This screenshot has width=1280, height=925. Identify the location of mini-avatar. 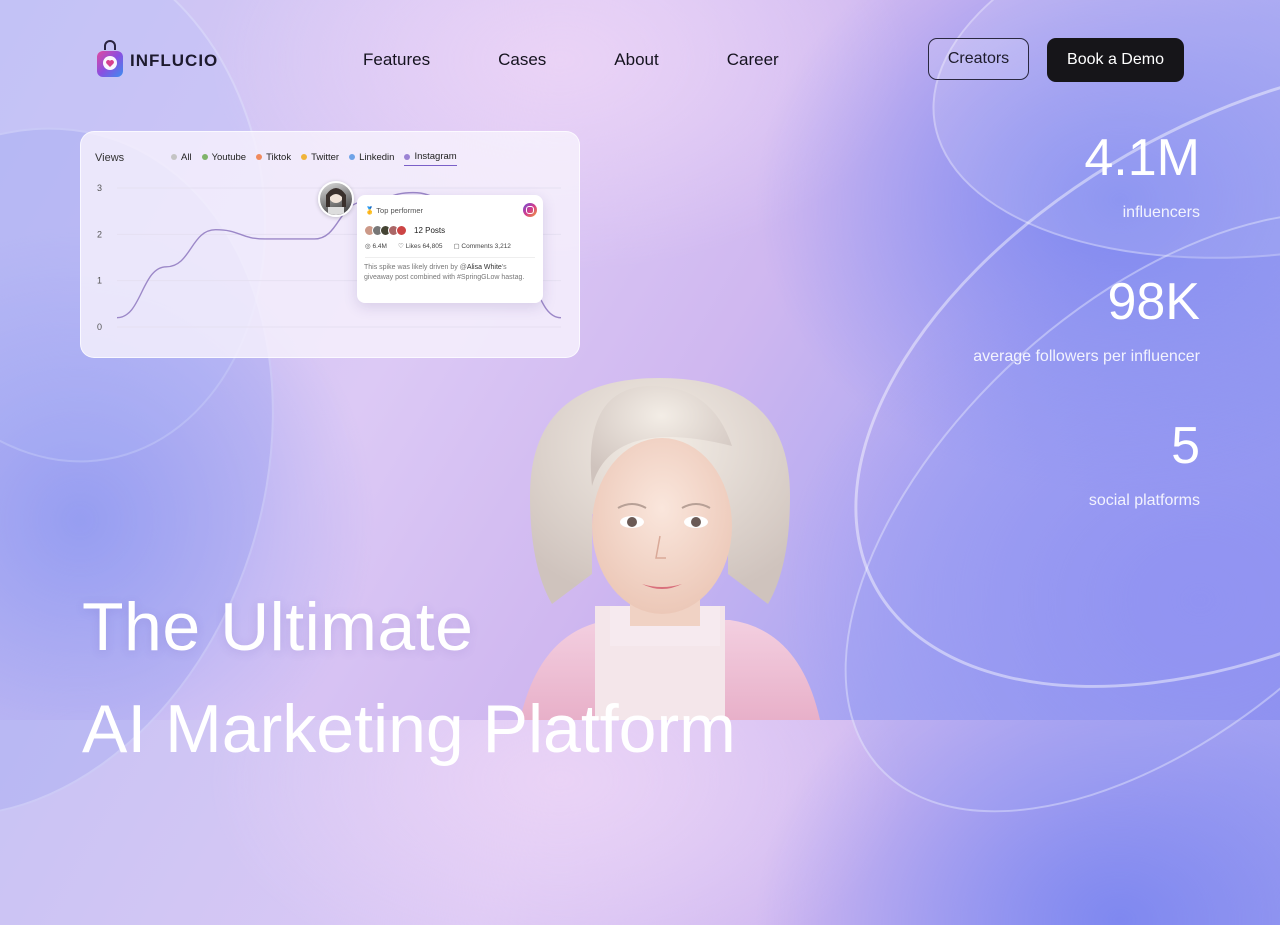
(401, 230).